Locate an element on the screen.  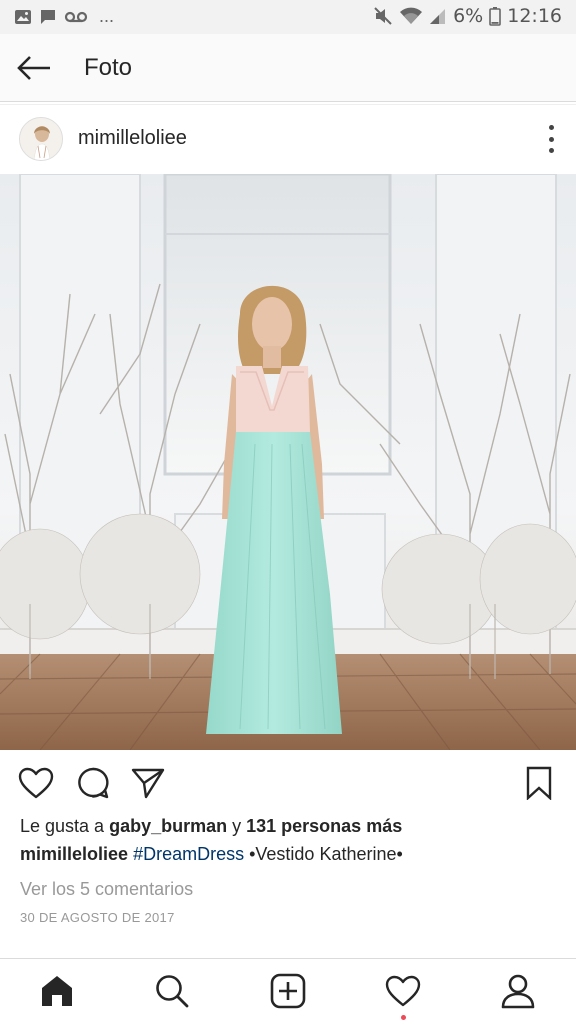
nav-profile is located at coordinates (518, 991).